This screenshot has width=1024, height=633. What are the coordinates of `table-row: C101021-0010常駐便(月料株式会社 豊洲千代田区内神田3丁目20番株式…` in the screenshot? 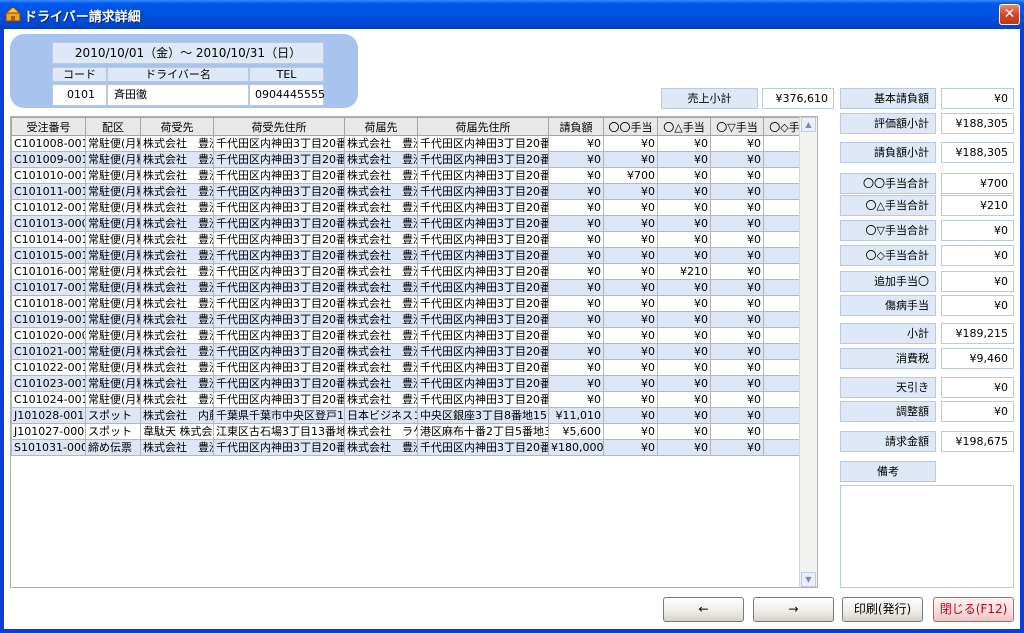 It's located at (414, 351).